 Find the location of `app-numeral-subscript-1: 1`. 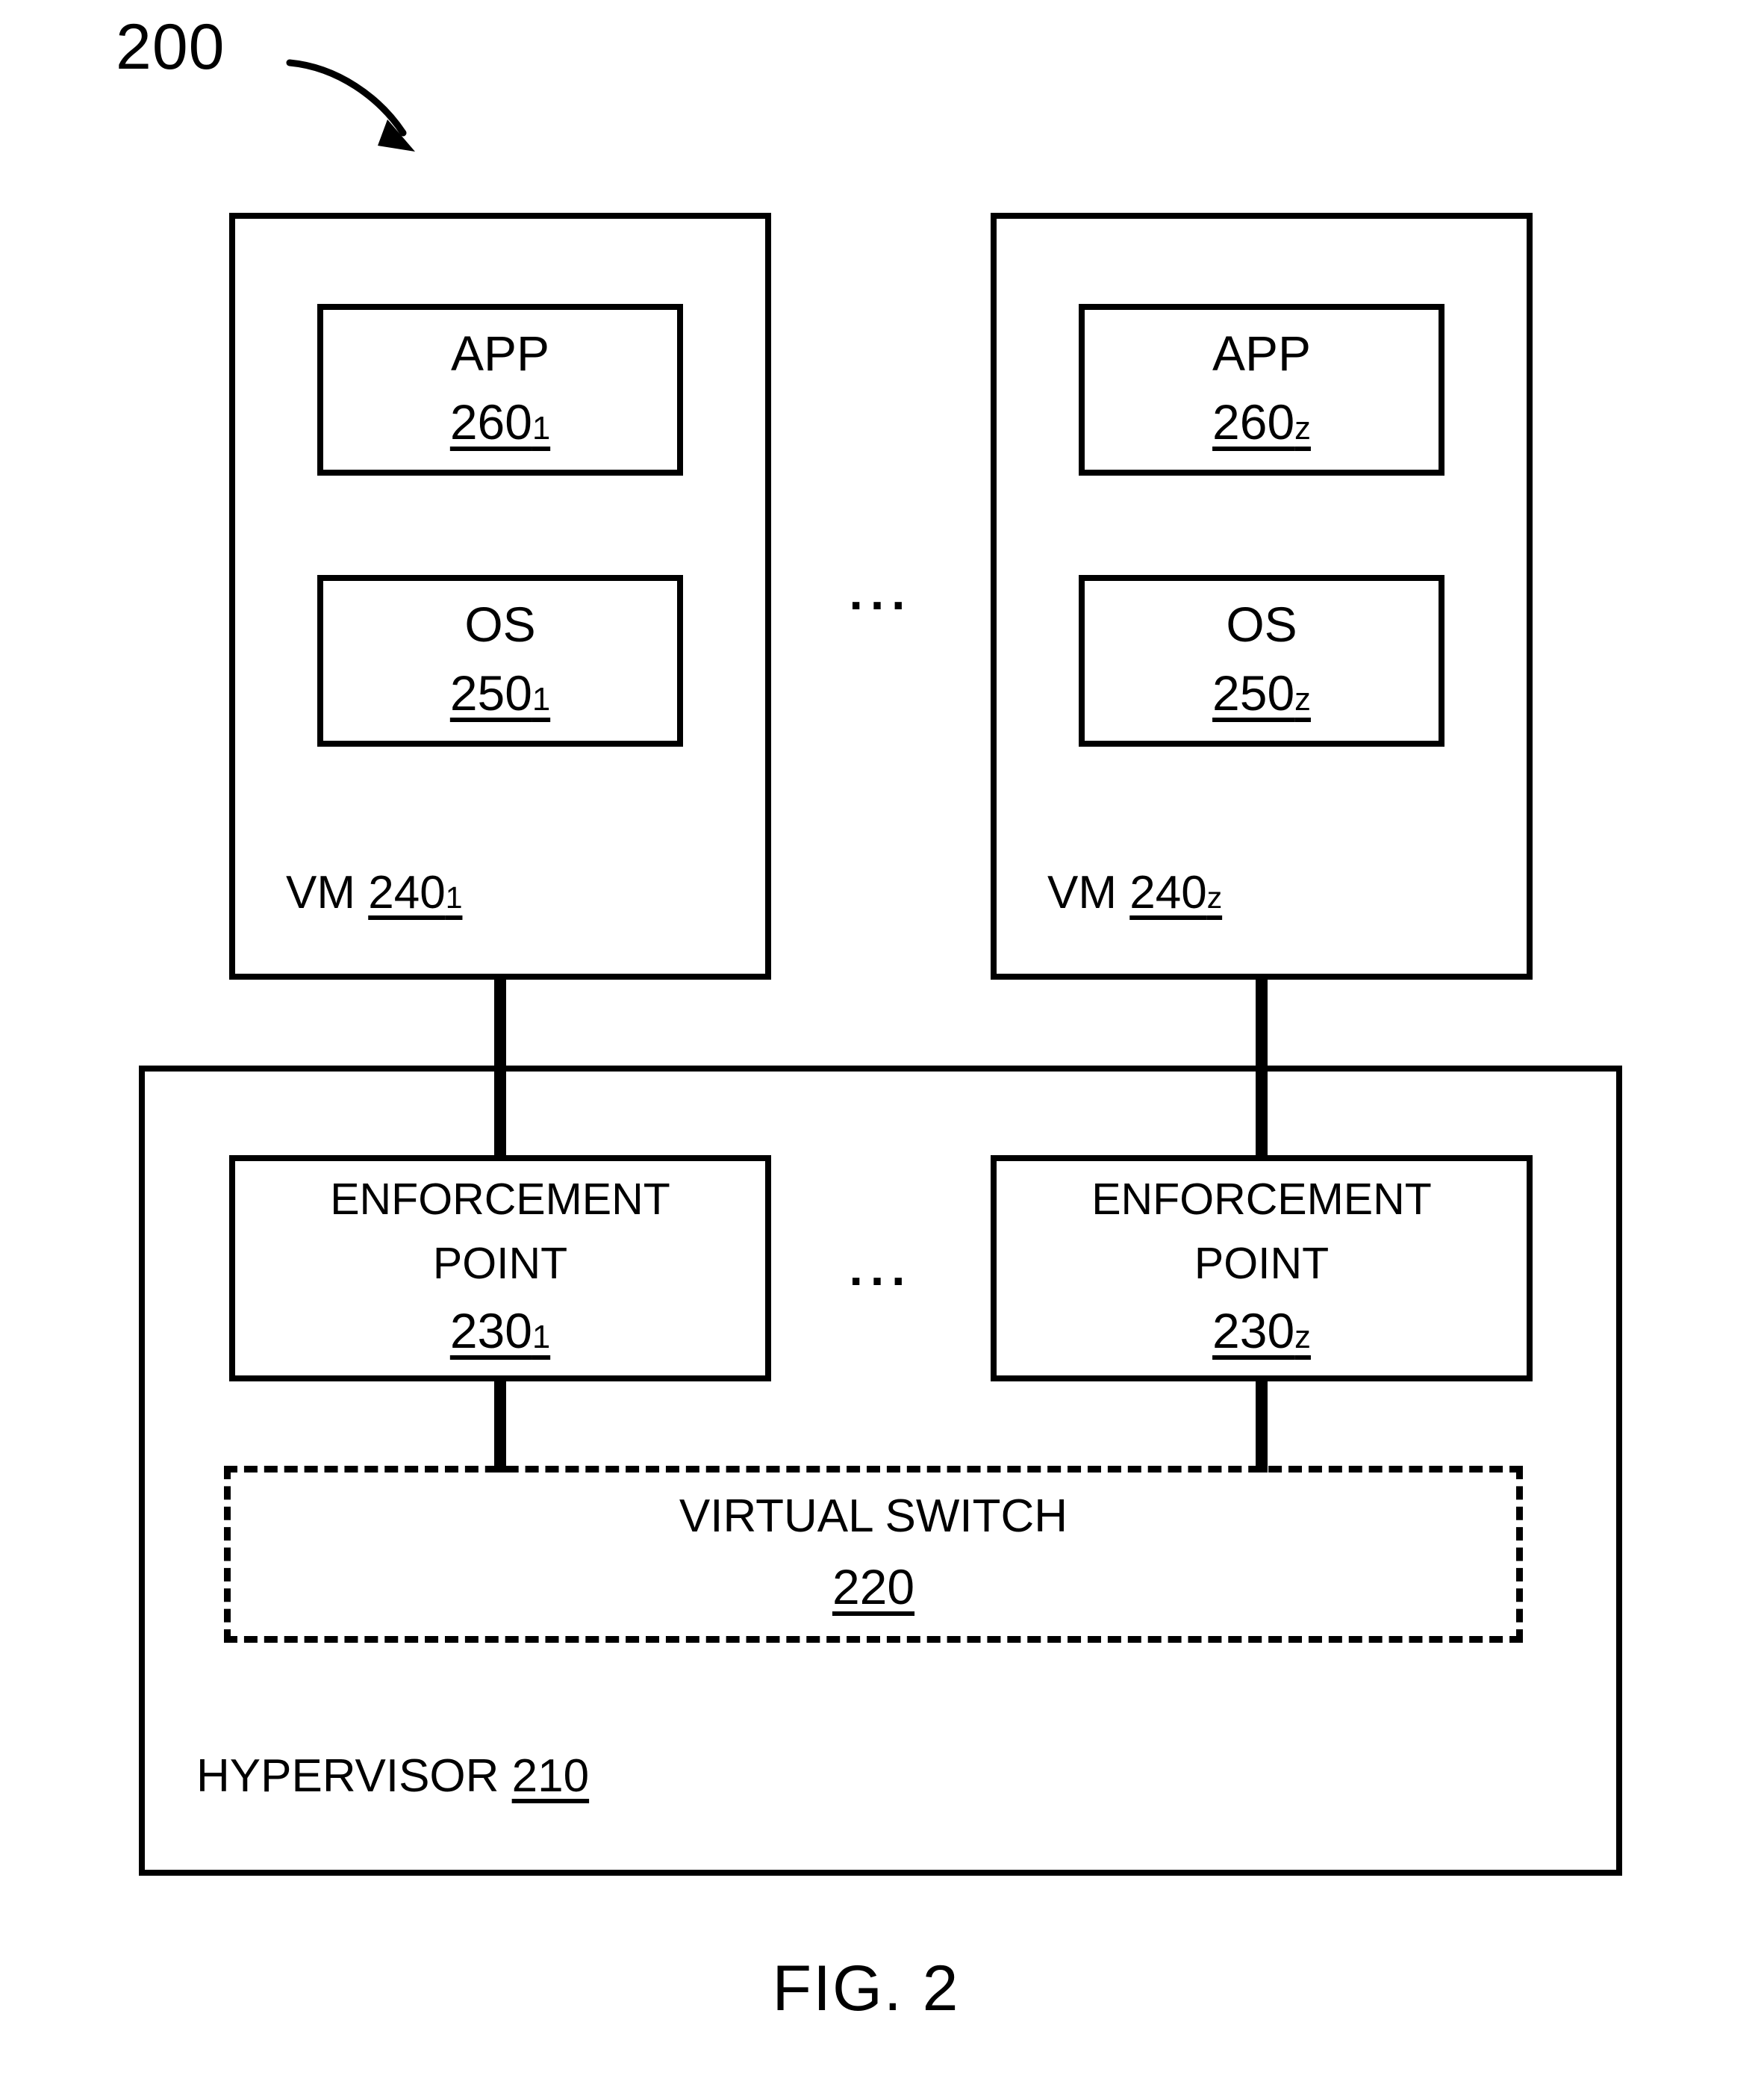

app-numeral-subscript-1: 1 is located at coordinates (542, 429).